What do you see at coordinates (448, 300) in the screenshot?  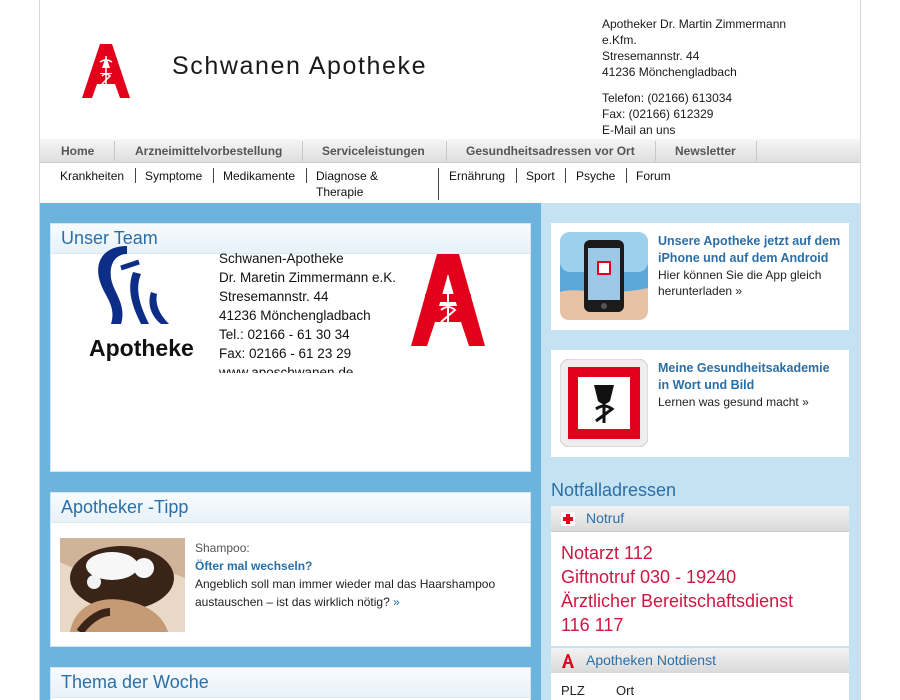 I see `apotheke-a-icon` at bounding box center [448, 300].